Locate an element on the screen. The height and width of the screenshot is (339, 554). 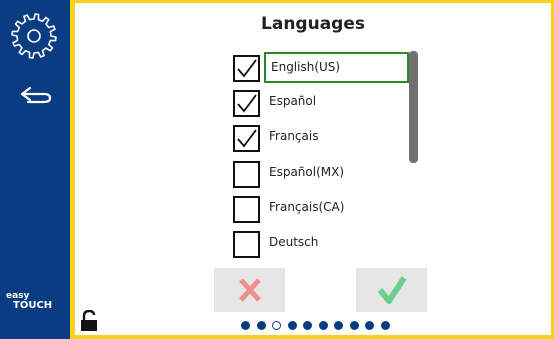
cancel-button is located at coordinates (249, 290).